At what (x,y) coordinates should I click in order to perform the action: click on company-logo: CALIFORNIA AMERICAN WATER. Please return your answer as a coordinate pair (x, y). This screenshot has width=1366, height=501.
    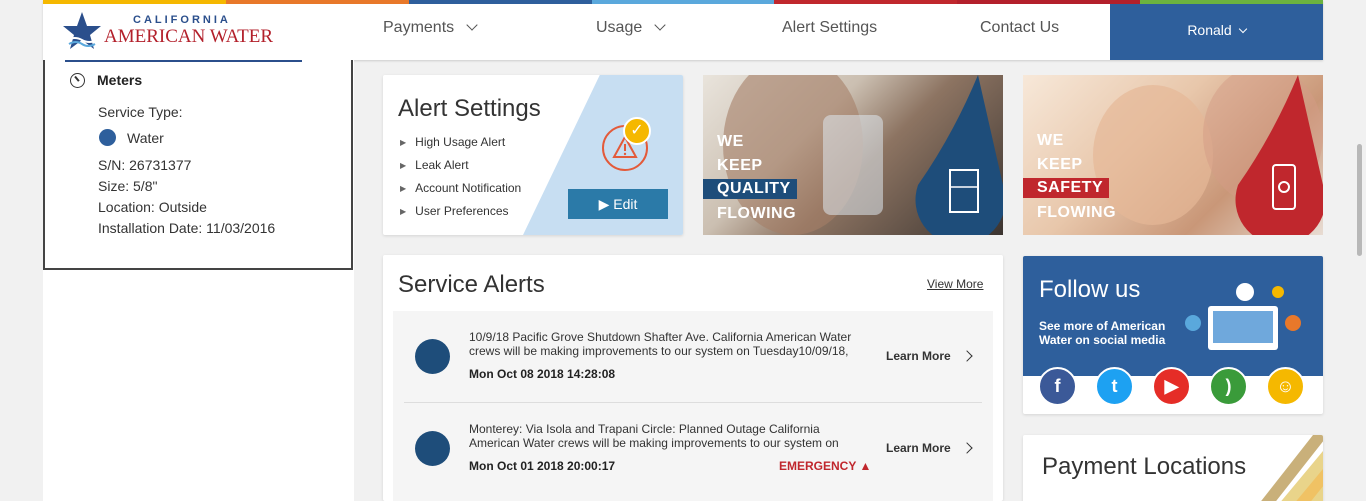
    Looking at the image, I should click on (171, 31).